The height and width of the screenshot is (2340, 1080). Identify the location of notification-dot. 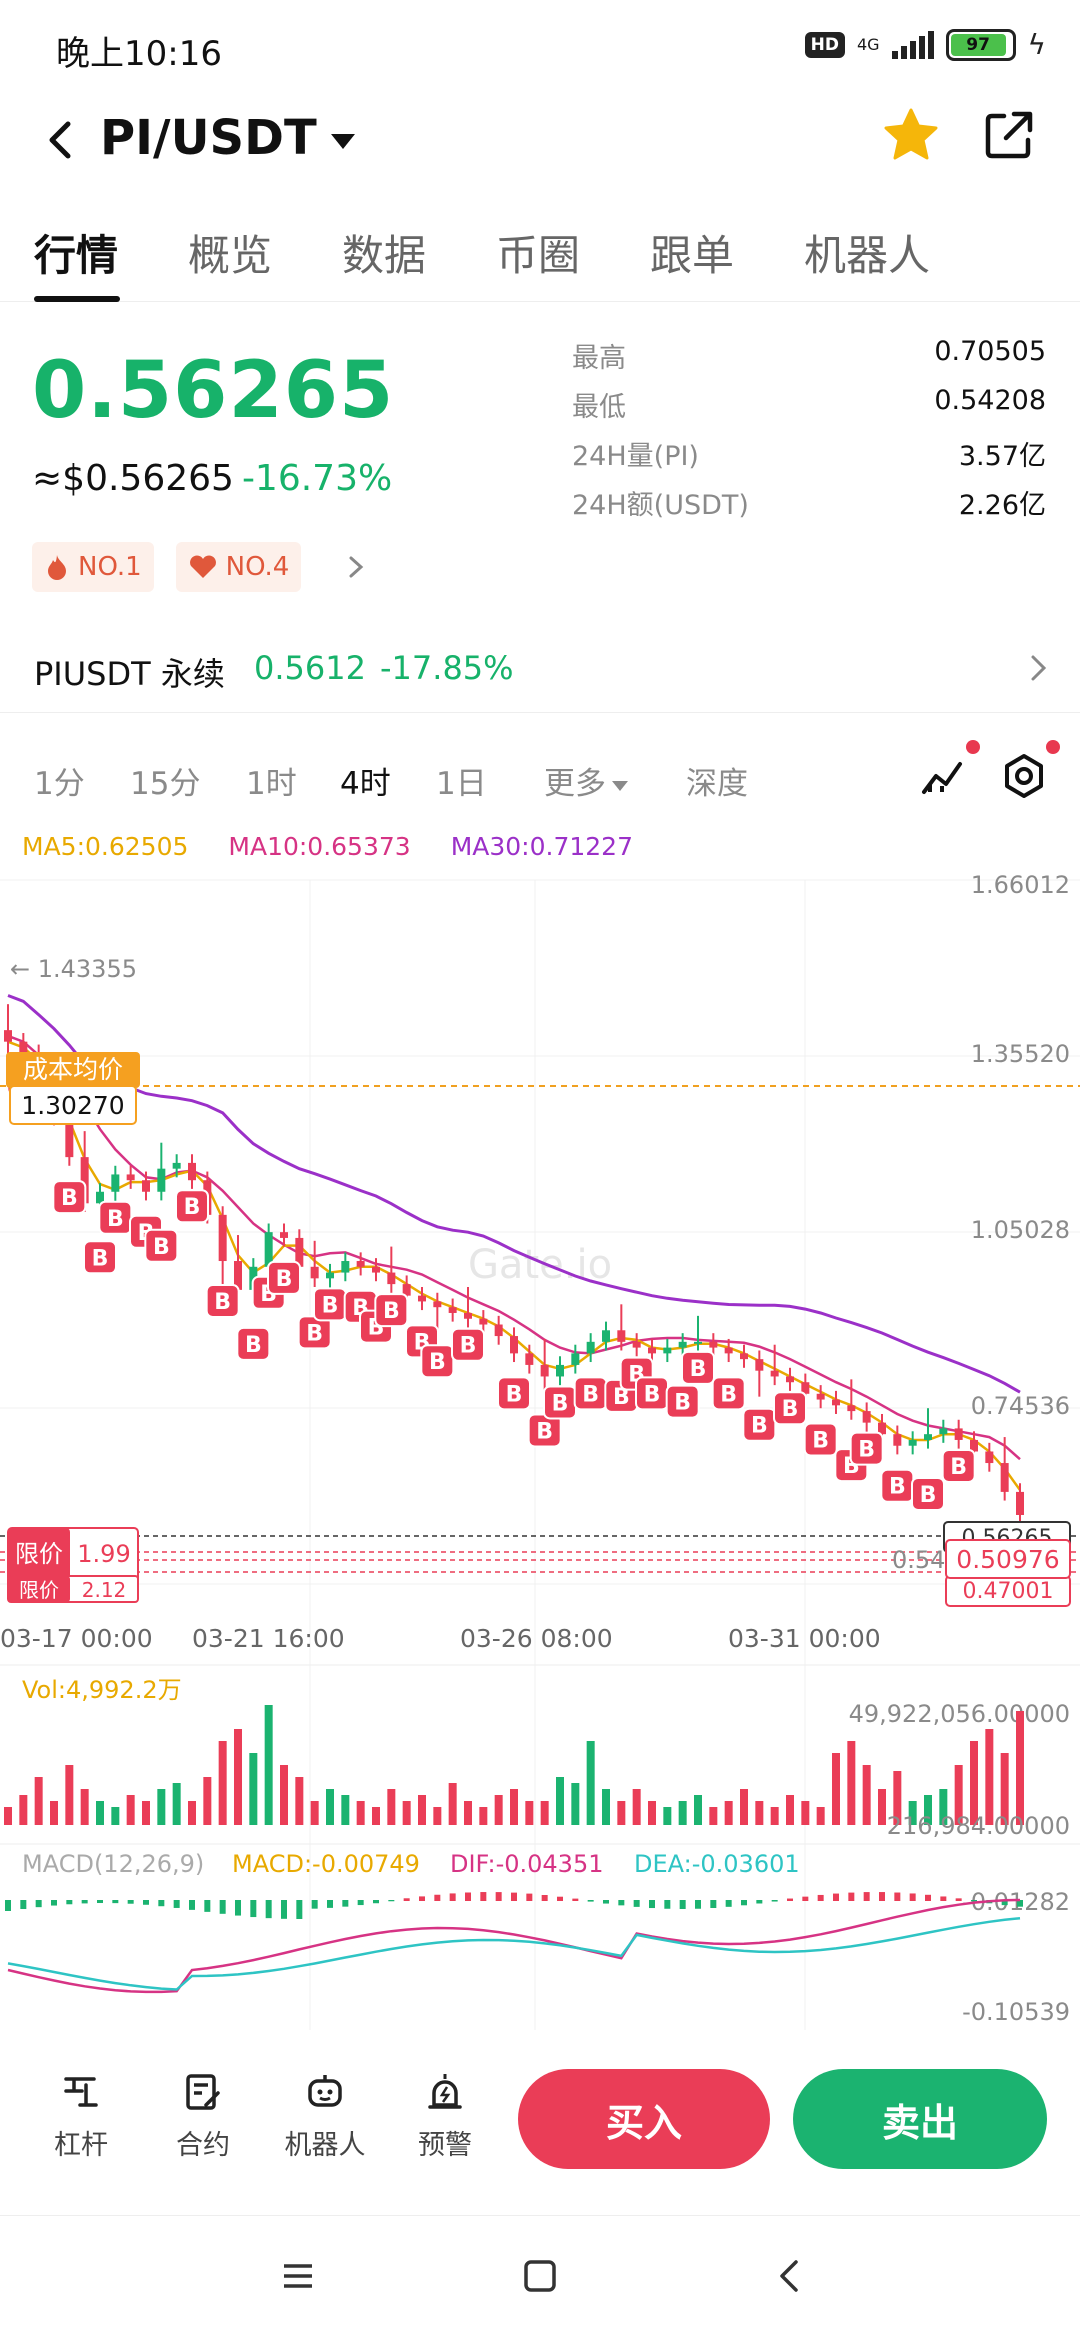
(973, 747).